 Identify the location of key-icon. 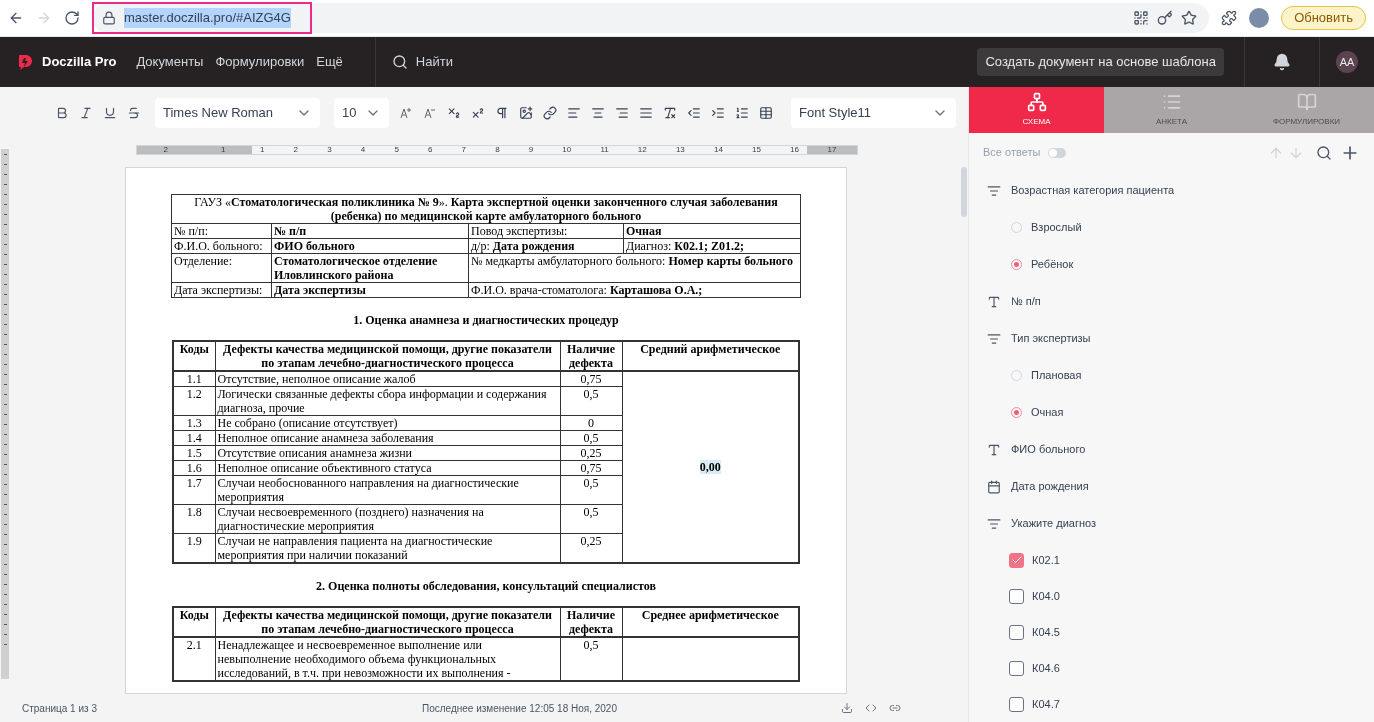
(1165, 18).